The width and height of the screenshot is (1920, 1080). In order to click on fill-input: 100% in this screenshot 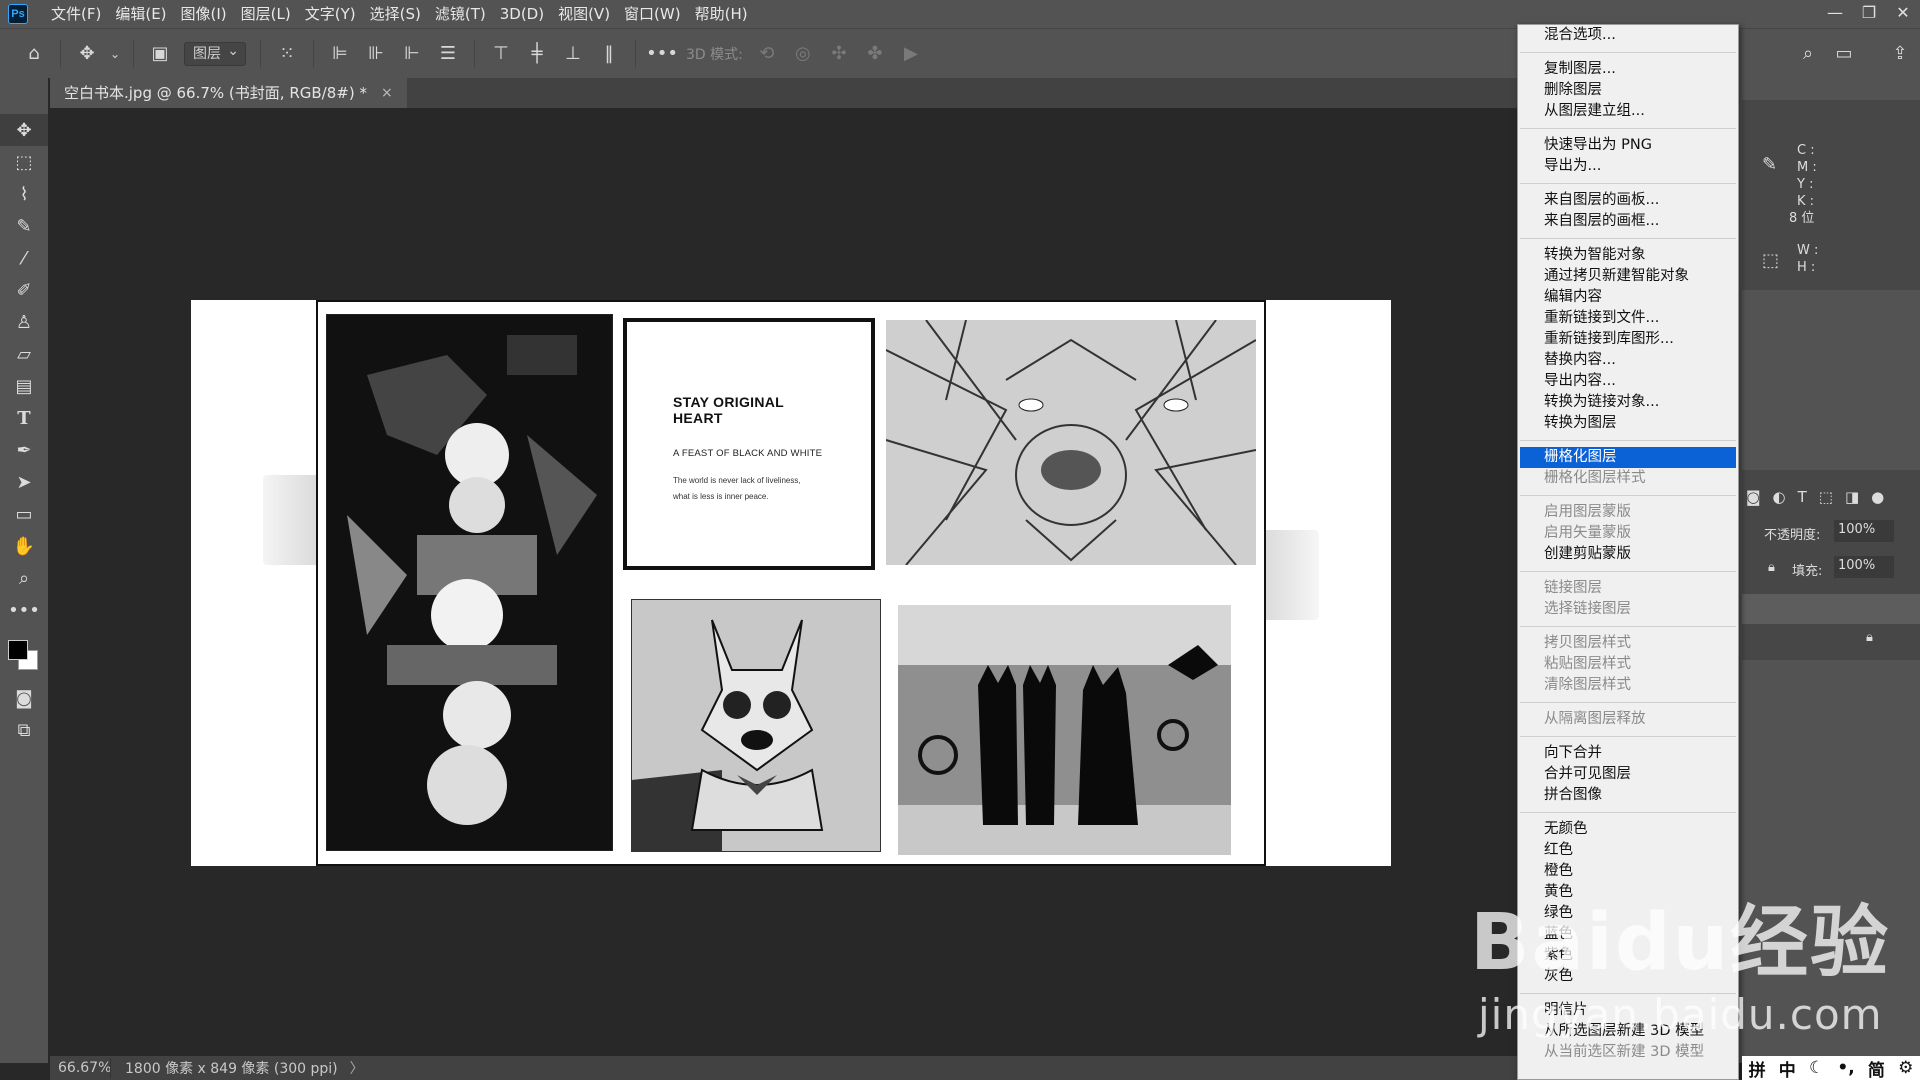, I will do `click(1864, 567)`.